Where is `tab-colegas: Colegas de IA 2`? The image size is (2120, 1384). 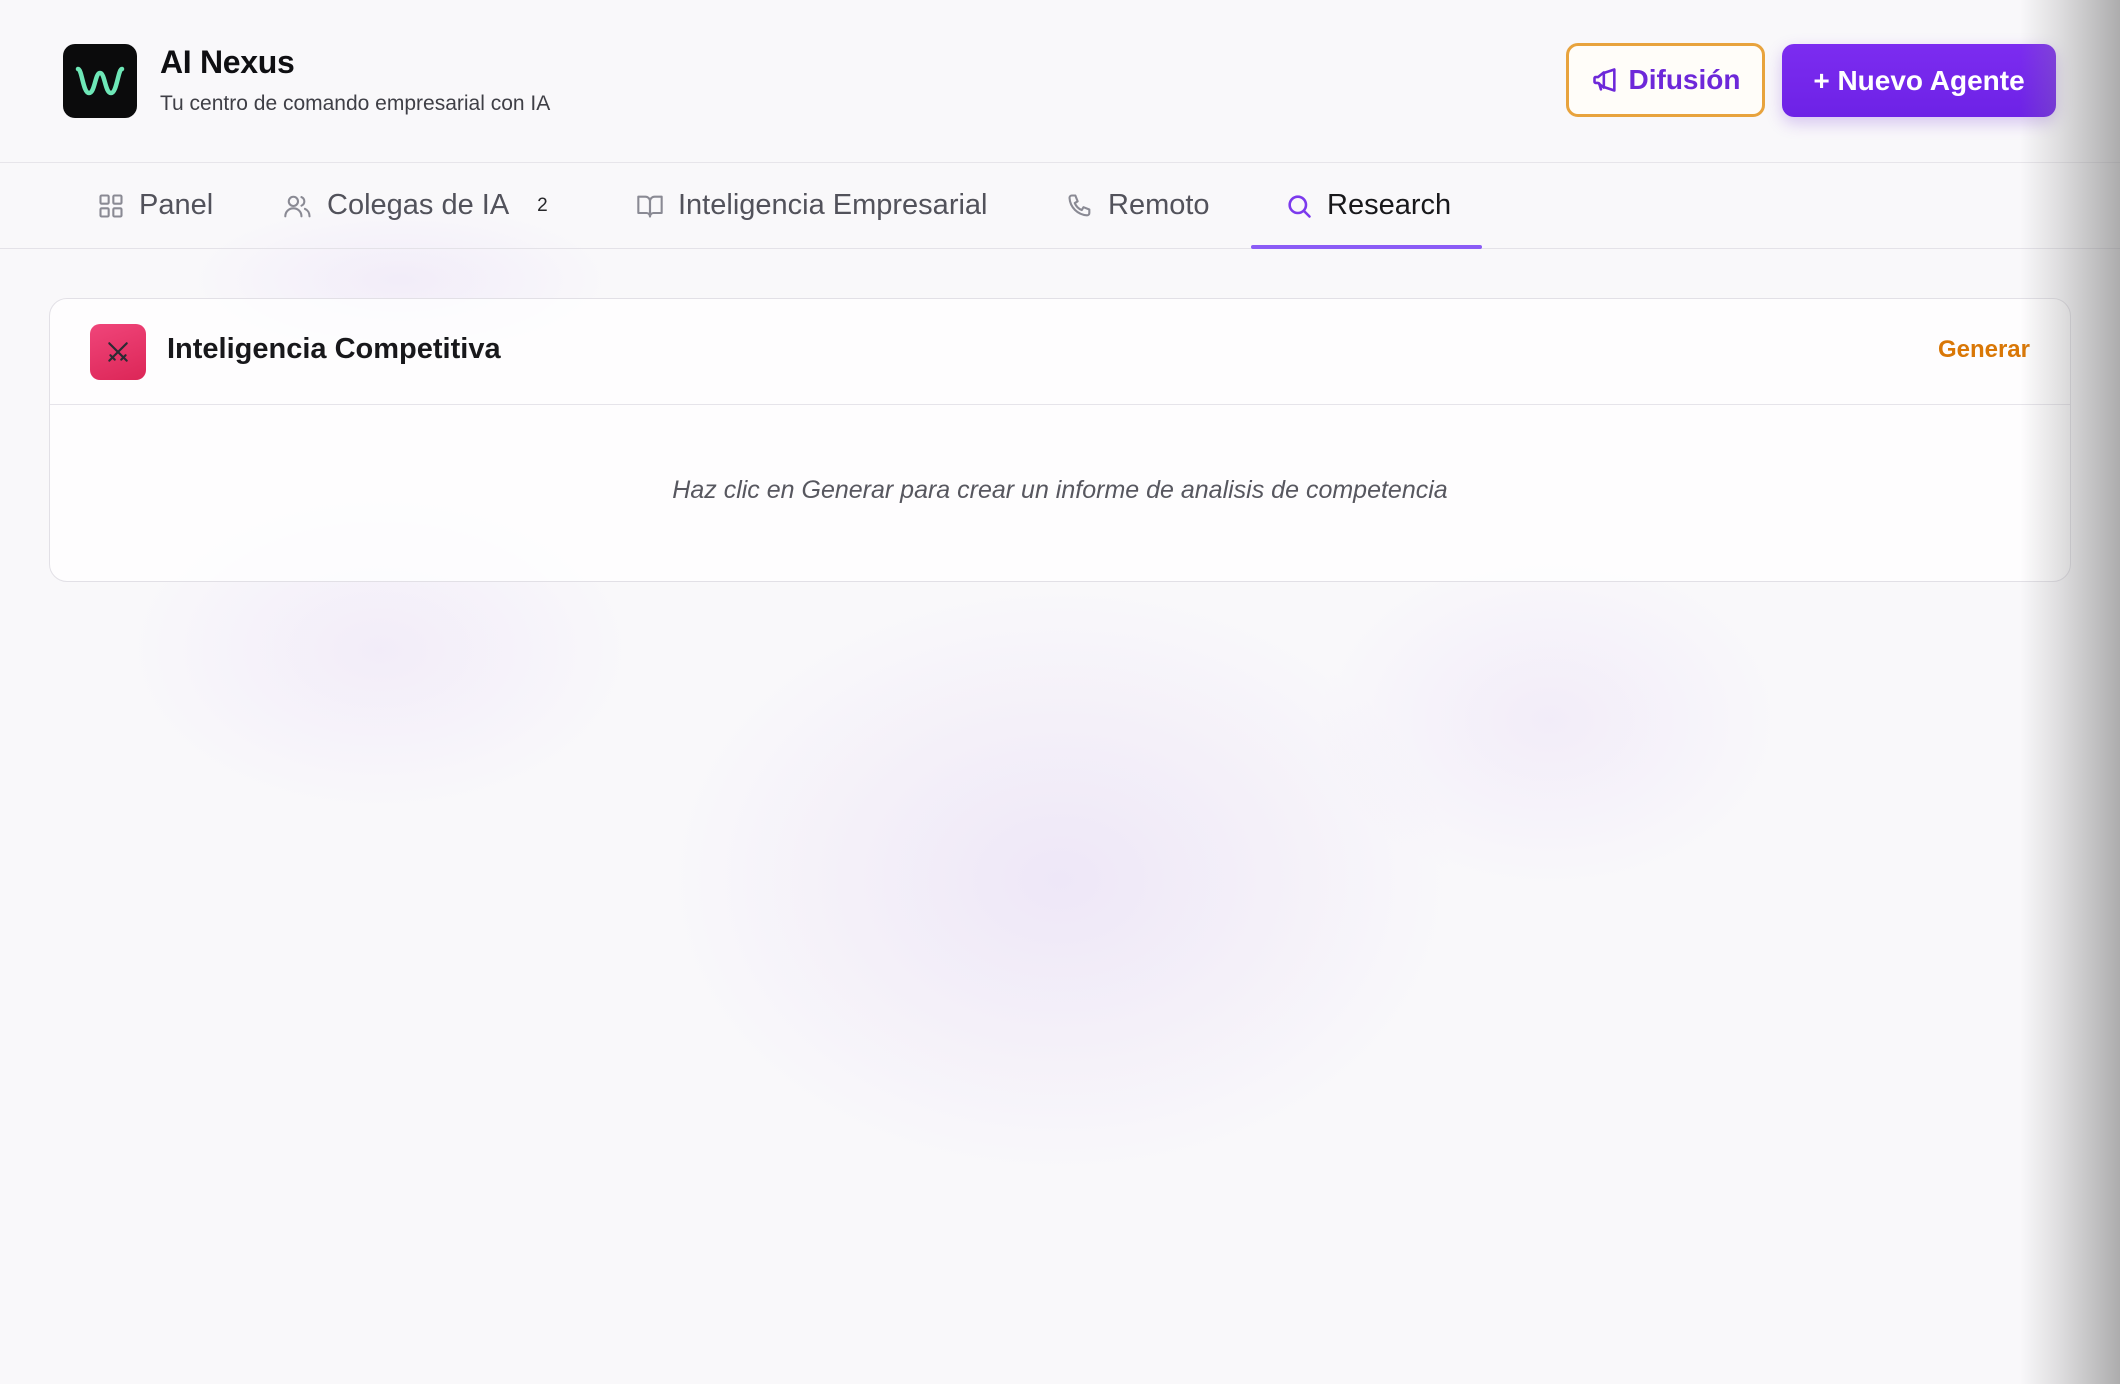 tab-colegas: Colegas de IA 2 is located at coordinates (415, 205).